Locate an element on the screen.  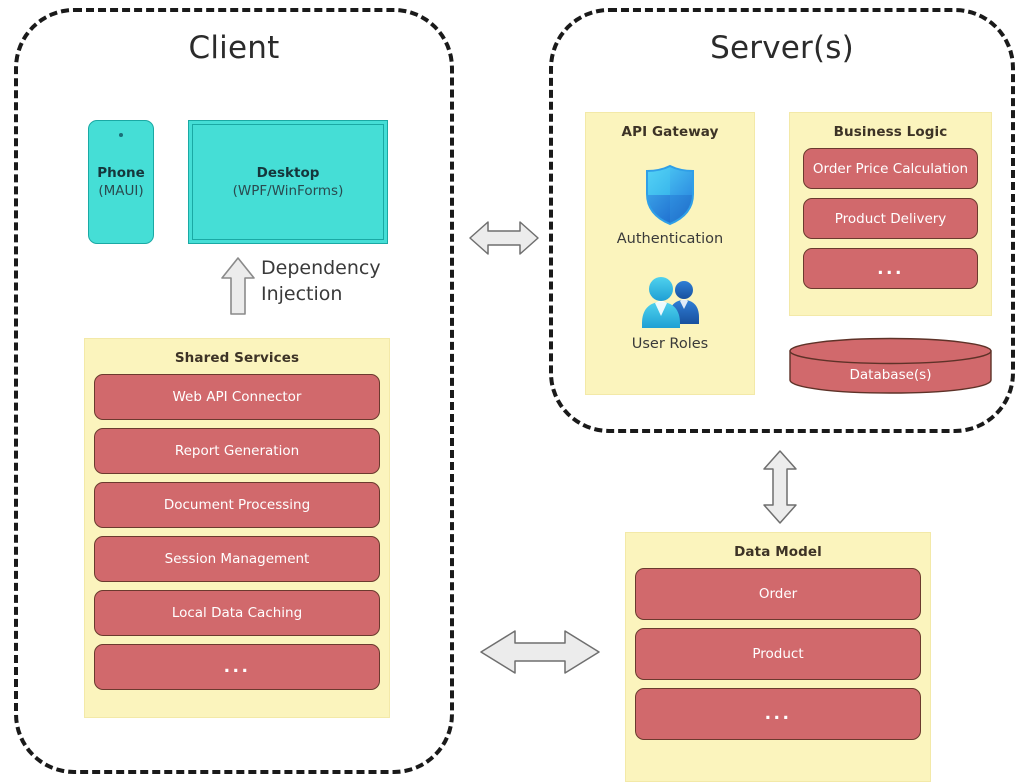
device-phone: Phone (MAUI) is located at coordinates (121, 182).